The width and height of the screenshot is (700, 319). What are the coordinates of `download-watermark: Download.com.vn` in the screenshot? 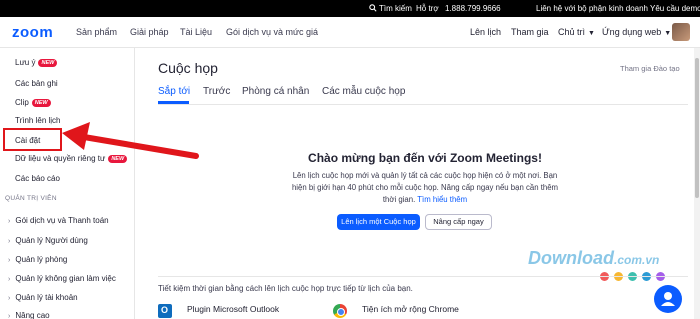 It's located at (593, 258).